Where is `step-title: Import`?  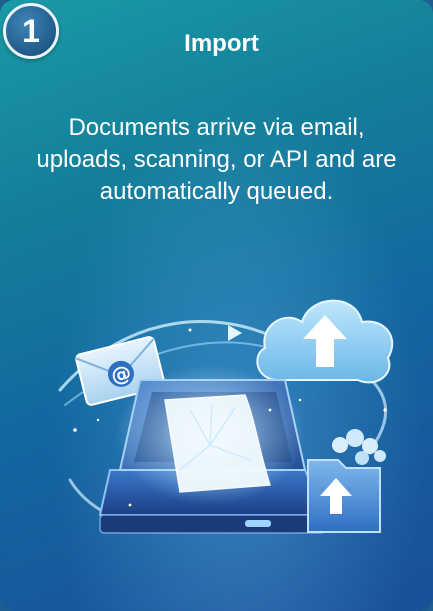 step-title: Import is located at coordinates (221, 43).